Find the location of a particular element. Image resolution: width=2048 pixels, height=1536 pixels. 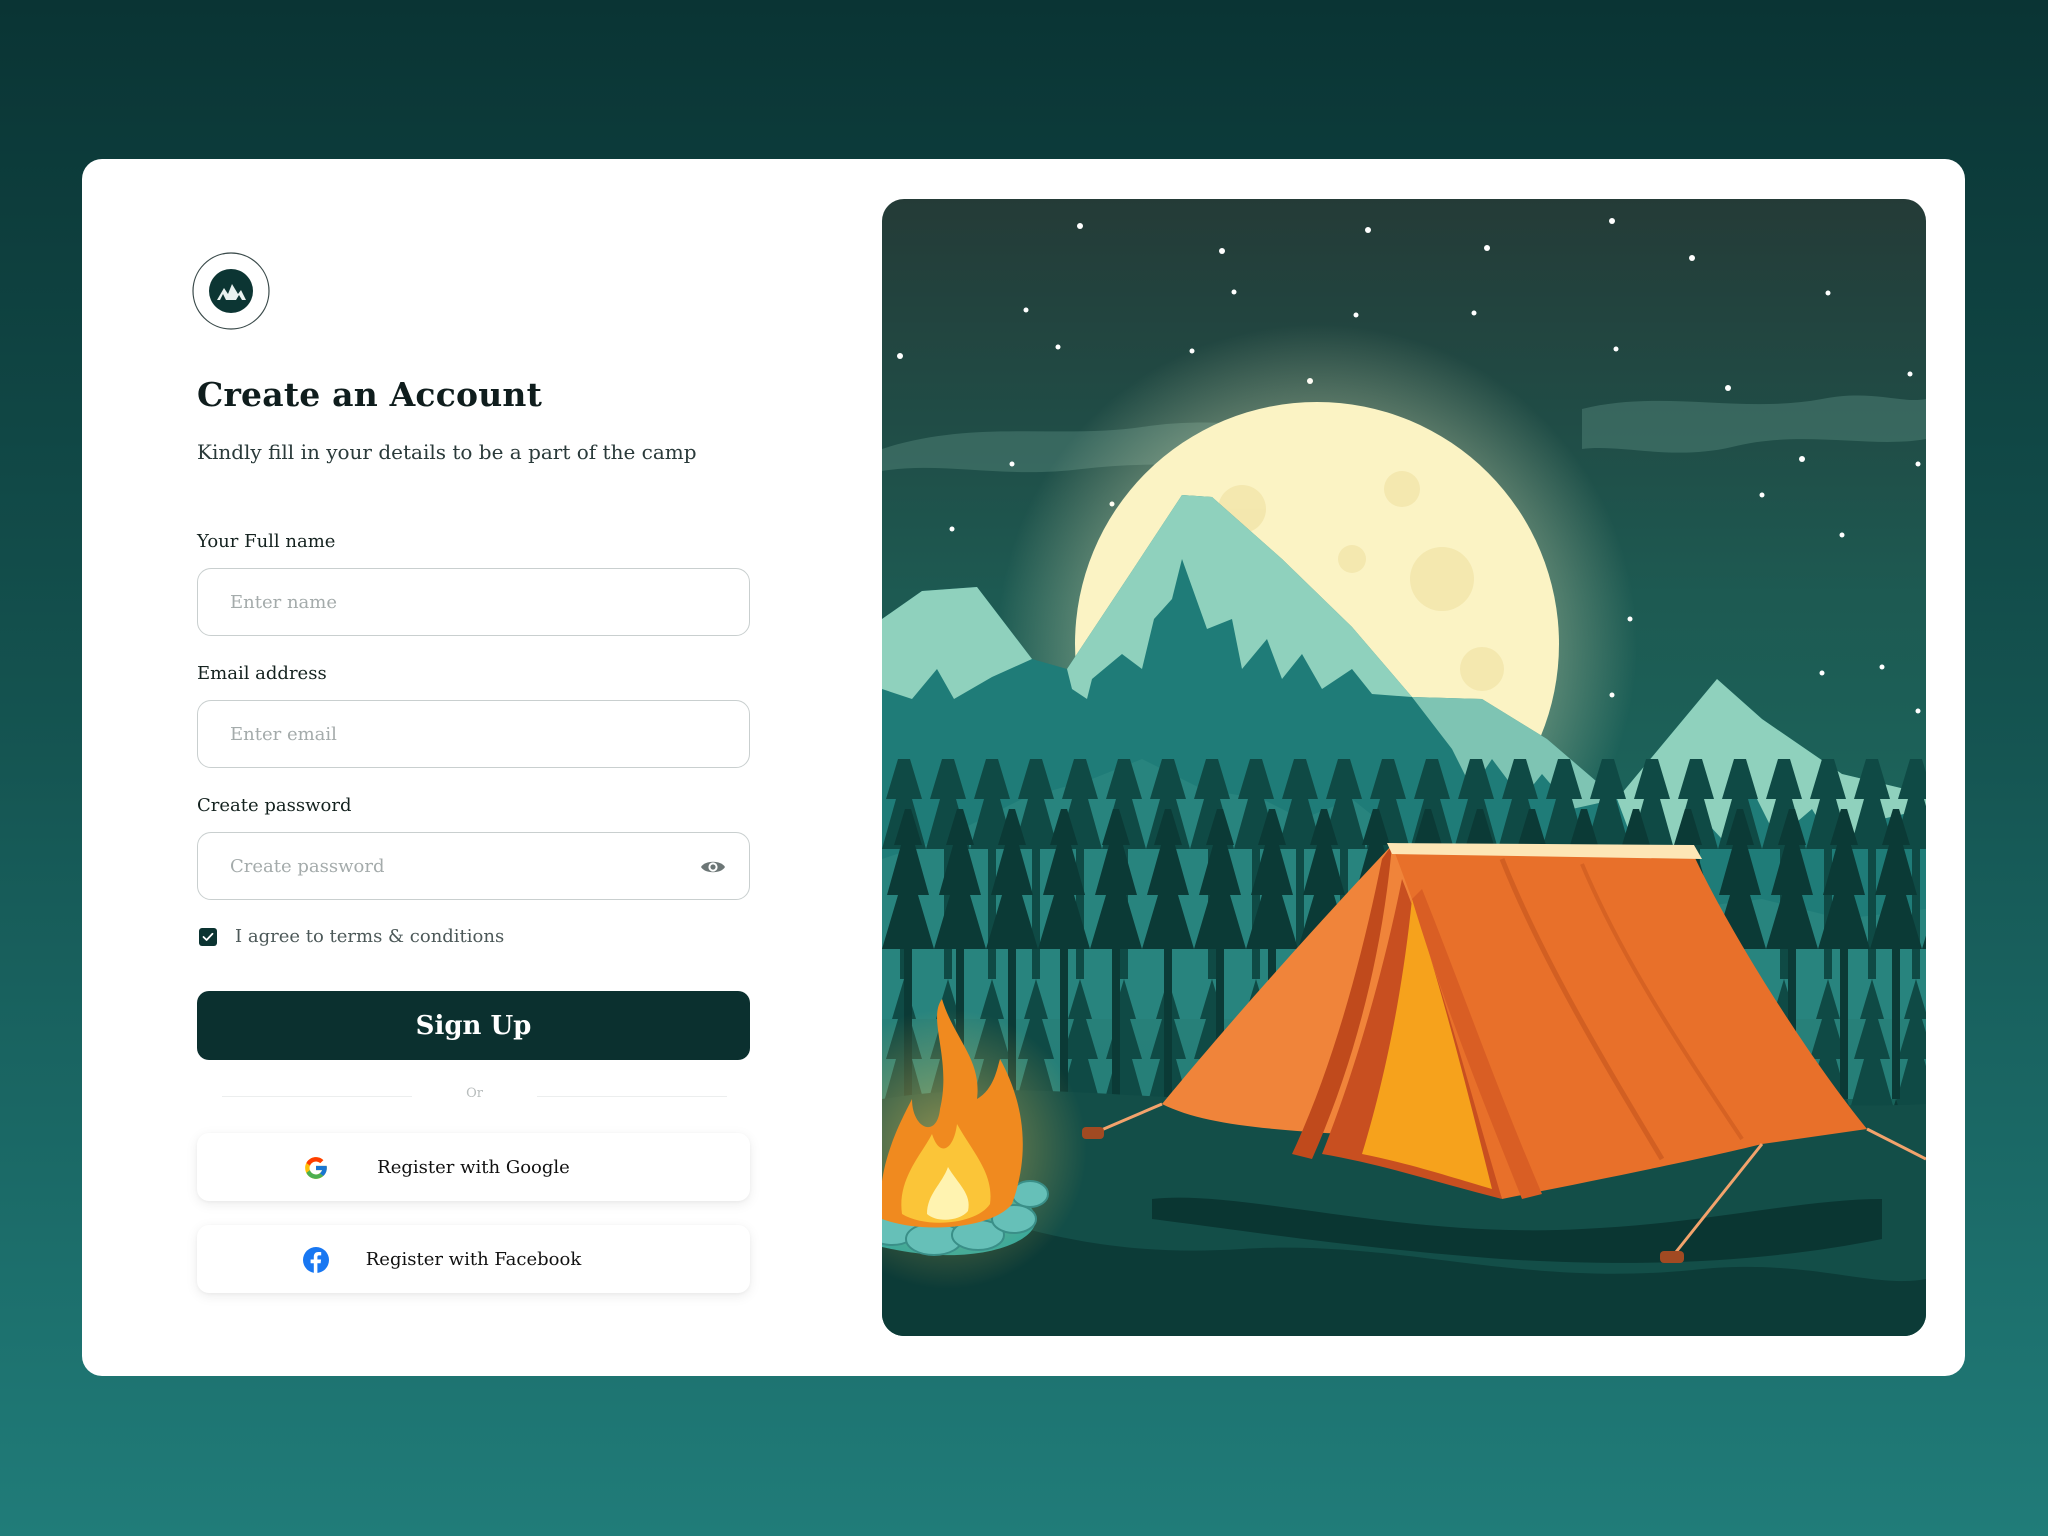

name-input is located at coordinates (473, 602).